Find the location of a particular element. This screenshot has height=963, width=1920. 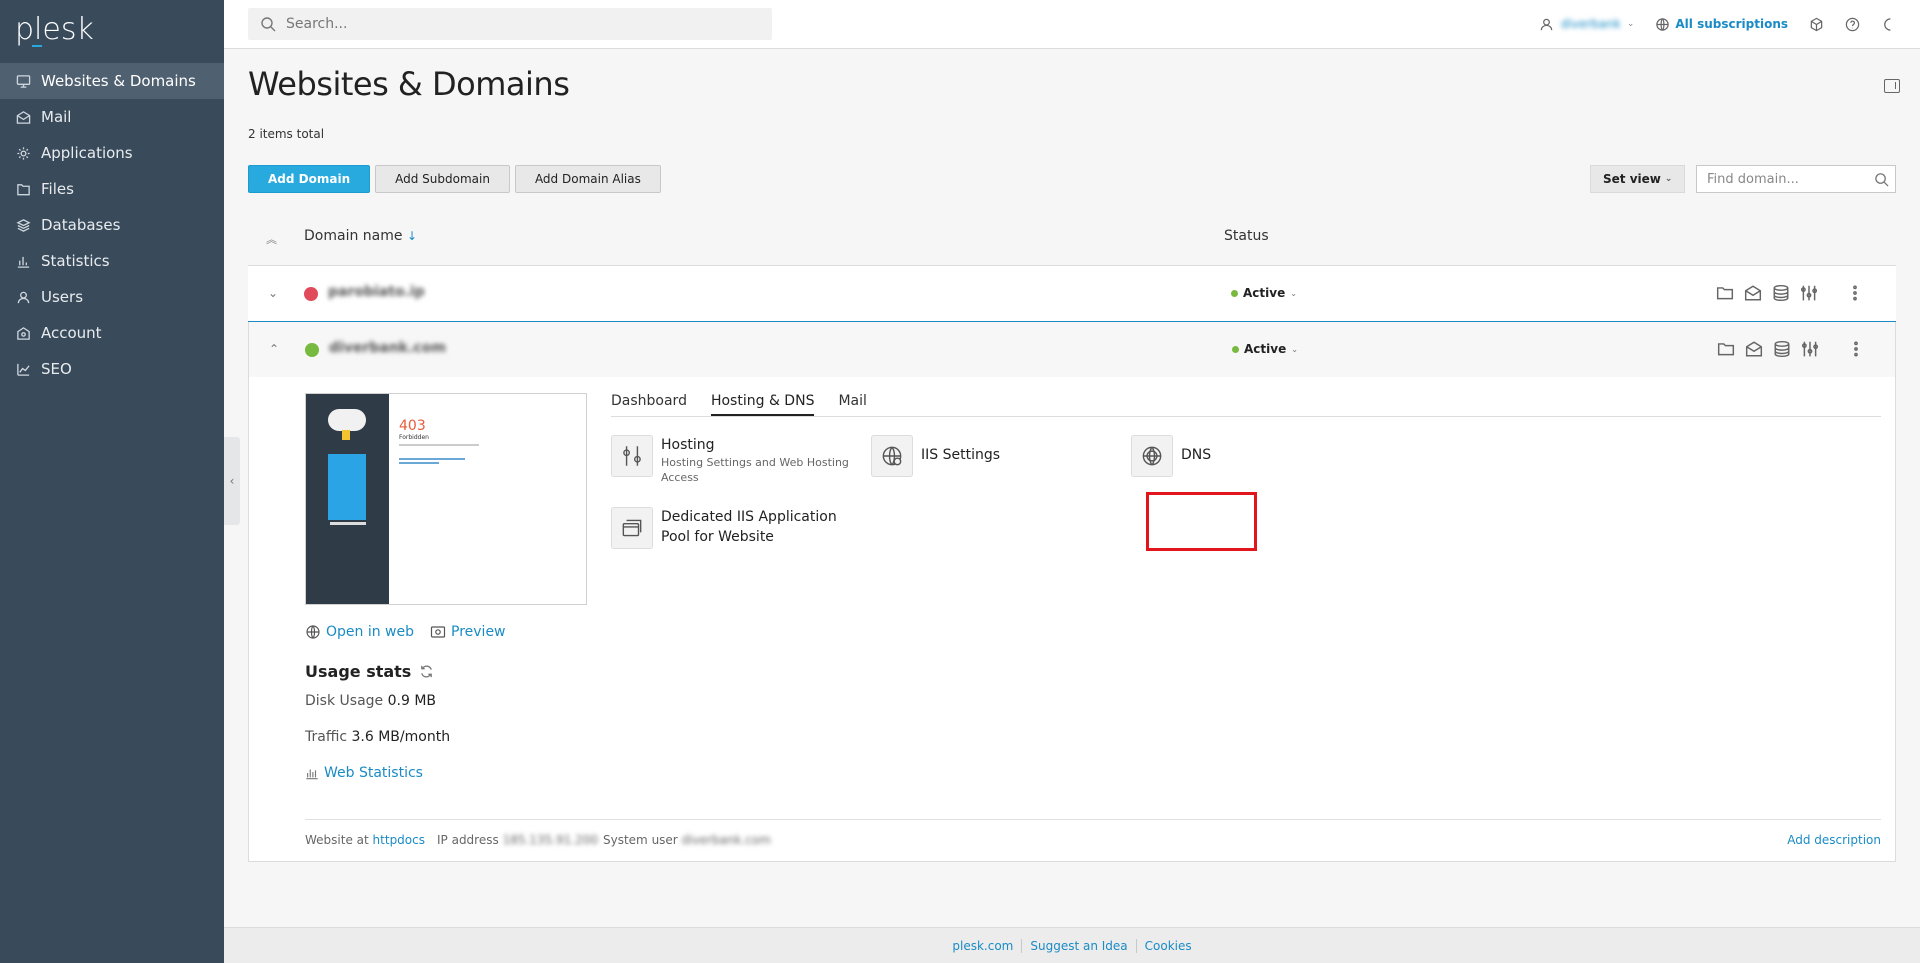

find-domain-input is located at coordinates (1785, 179).